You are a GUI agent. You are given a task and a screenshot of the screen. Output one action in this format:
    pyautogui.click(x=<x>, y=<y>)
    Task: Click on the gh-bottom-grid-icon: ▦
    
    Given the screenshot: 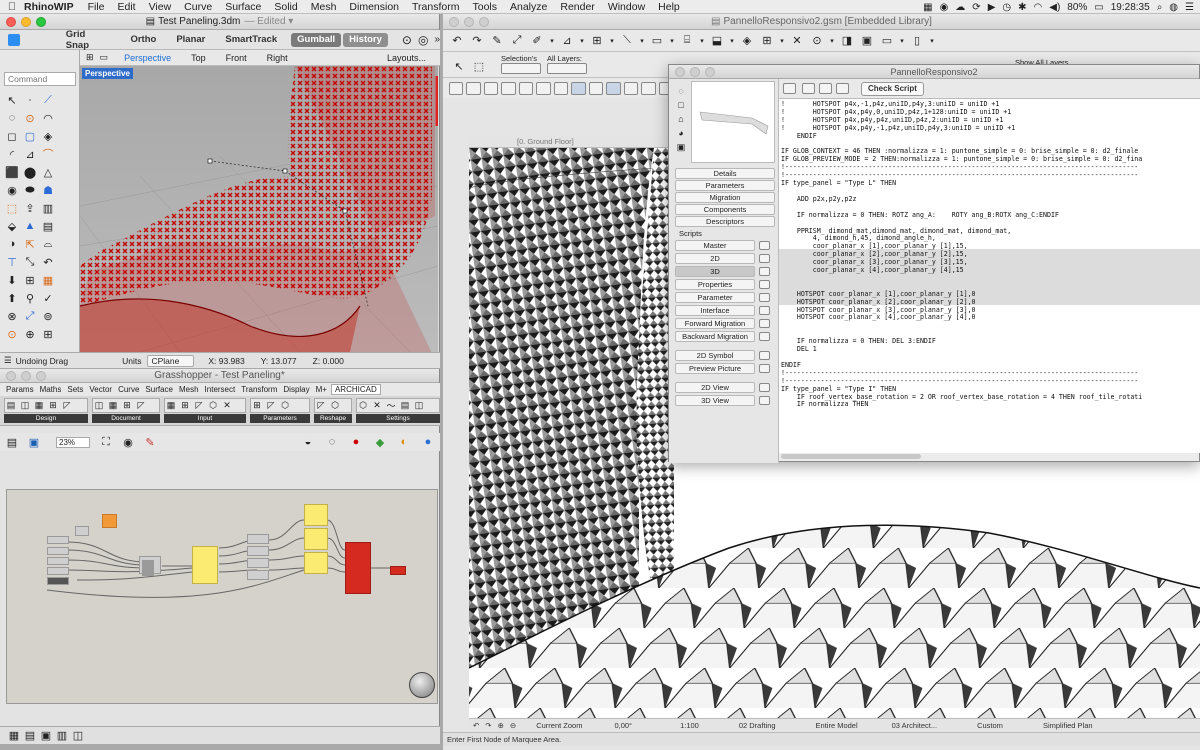 What is the action you would take?
    pyautogui.click(x=14, y=736)
    